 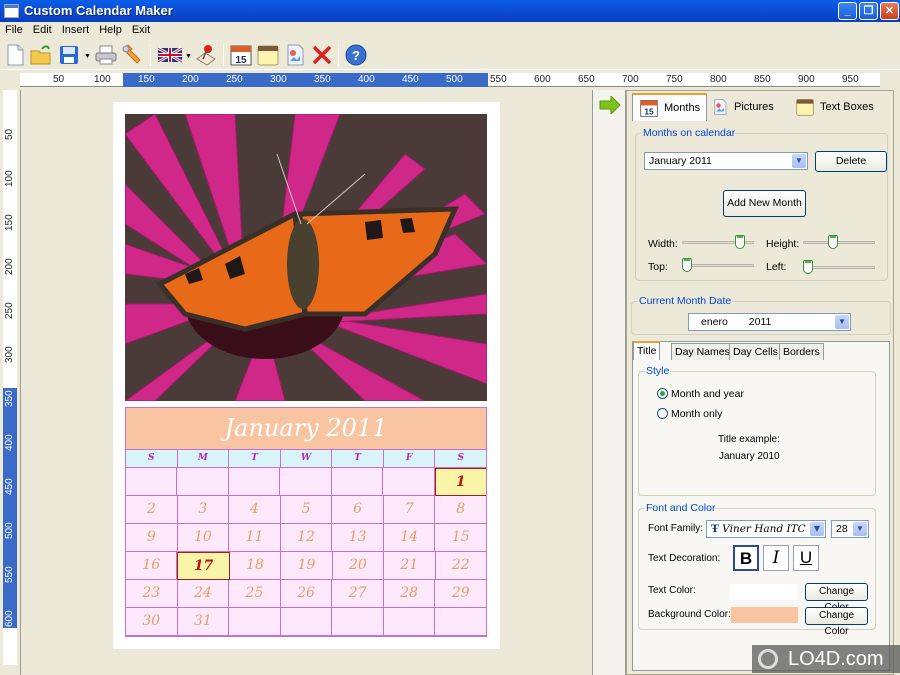 I want to click on day-cell: 9, so click(x=152, y=538).